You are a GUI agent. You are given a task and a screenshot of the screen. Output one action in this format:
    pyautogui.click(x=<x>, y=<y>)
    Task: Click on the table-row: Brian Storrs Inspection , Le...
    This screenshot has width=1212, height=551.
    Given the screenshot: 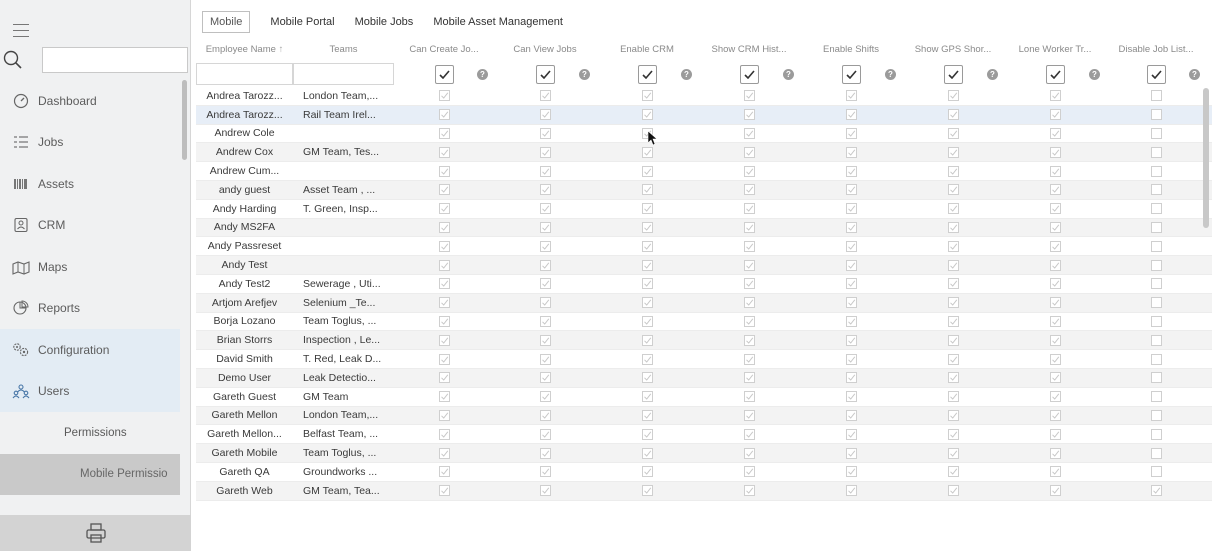 What is the action you would take?
    pyautogui.click(x=704, y=341)
    